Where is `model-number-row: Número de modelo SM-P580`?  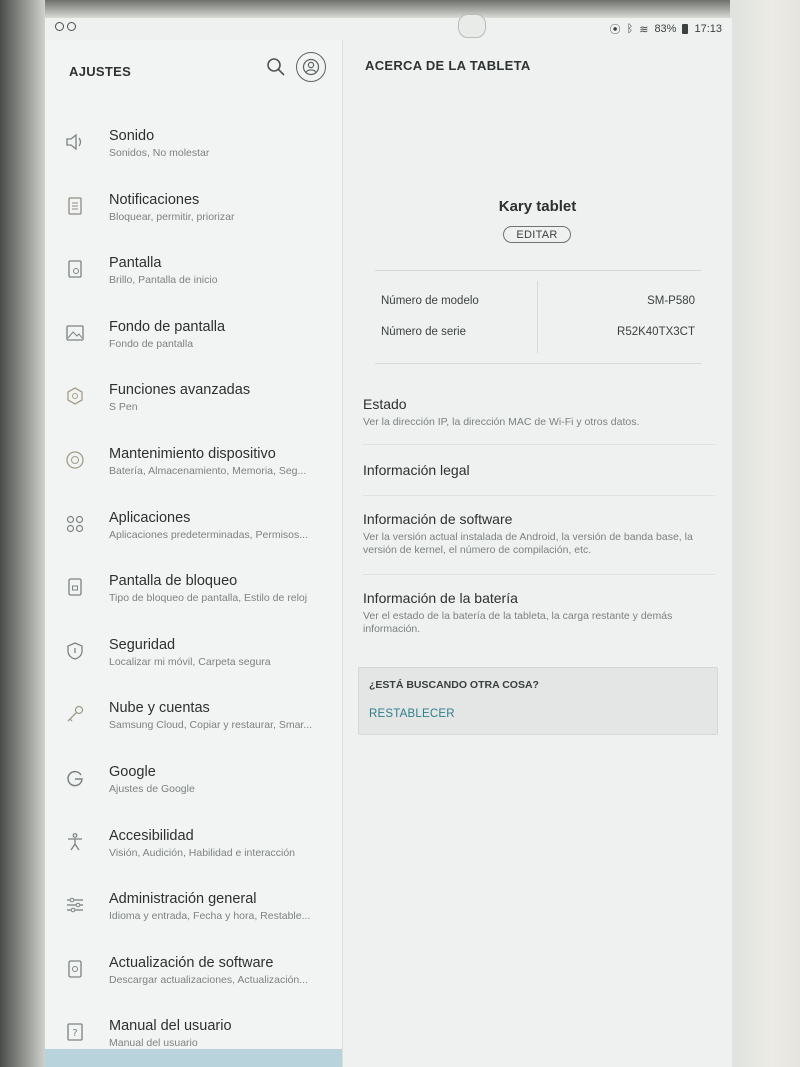
model-number-row: Número de modelo SM-P580 is located at coordinates (538, 301).